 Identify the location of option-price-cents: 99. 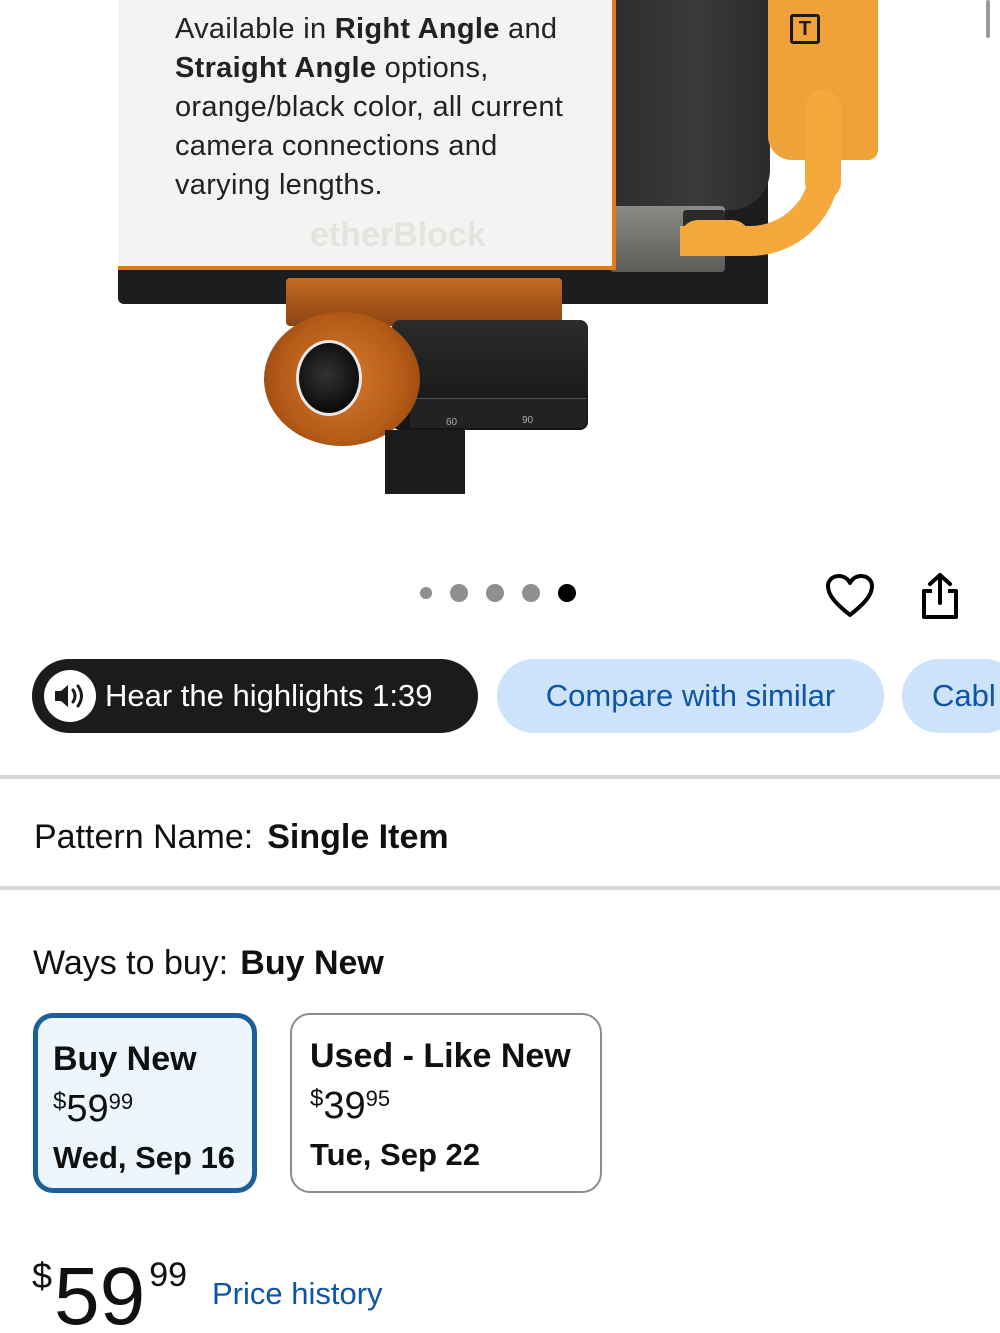
(121, 1101).